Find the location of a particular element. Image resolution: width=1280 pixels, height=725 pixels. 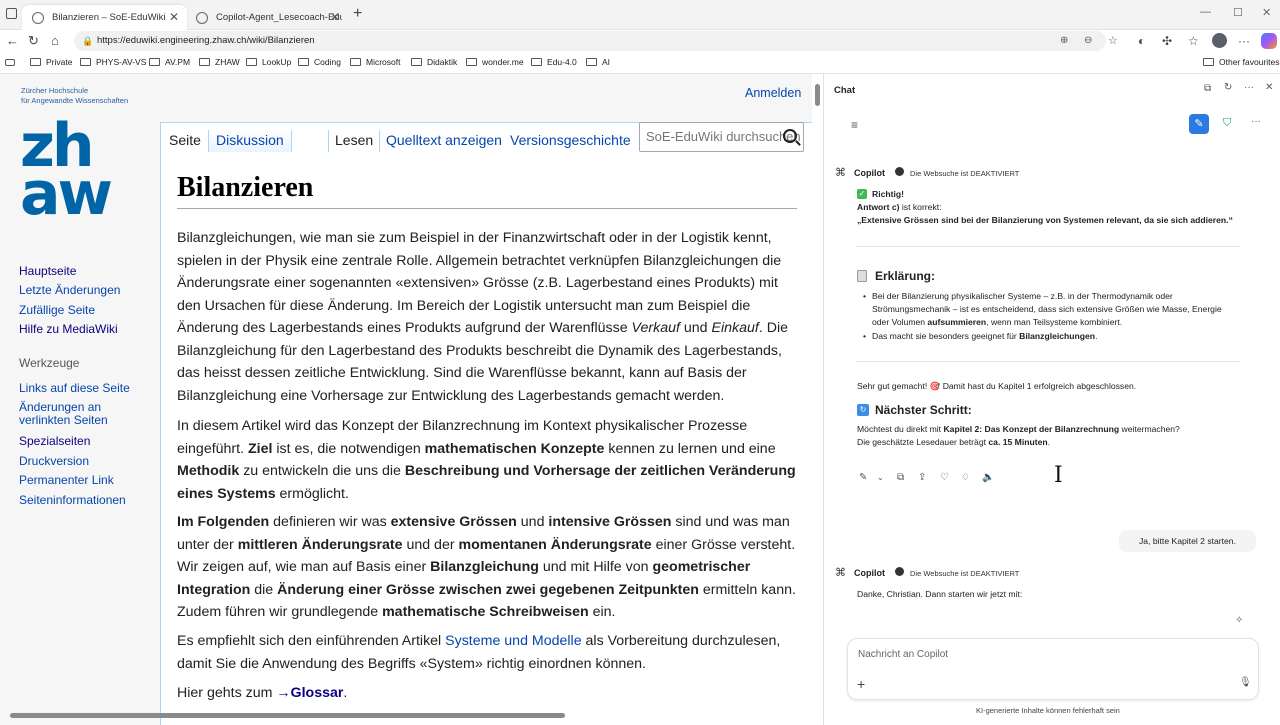

other-favourites: Other favourites is located at coordinates (1241, 62).